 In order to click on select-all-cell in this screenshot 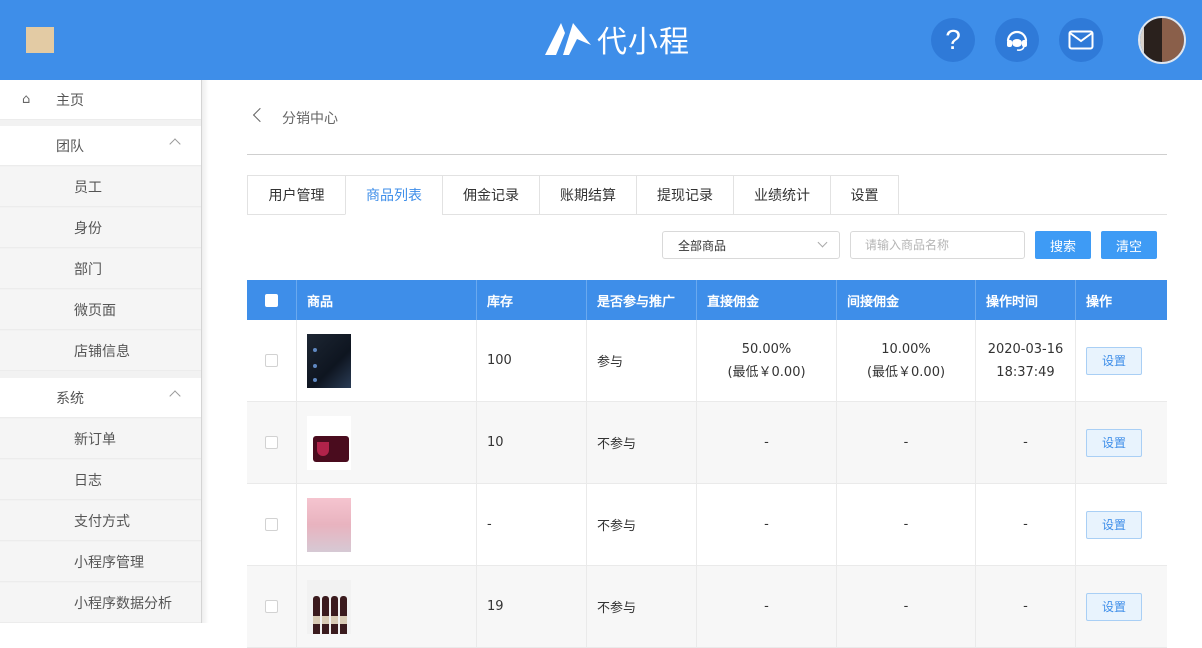, I will do `click(272, 300)`.